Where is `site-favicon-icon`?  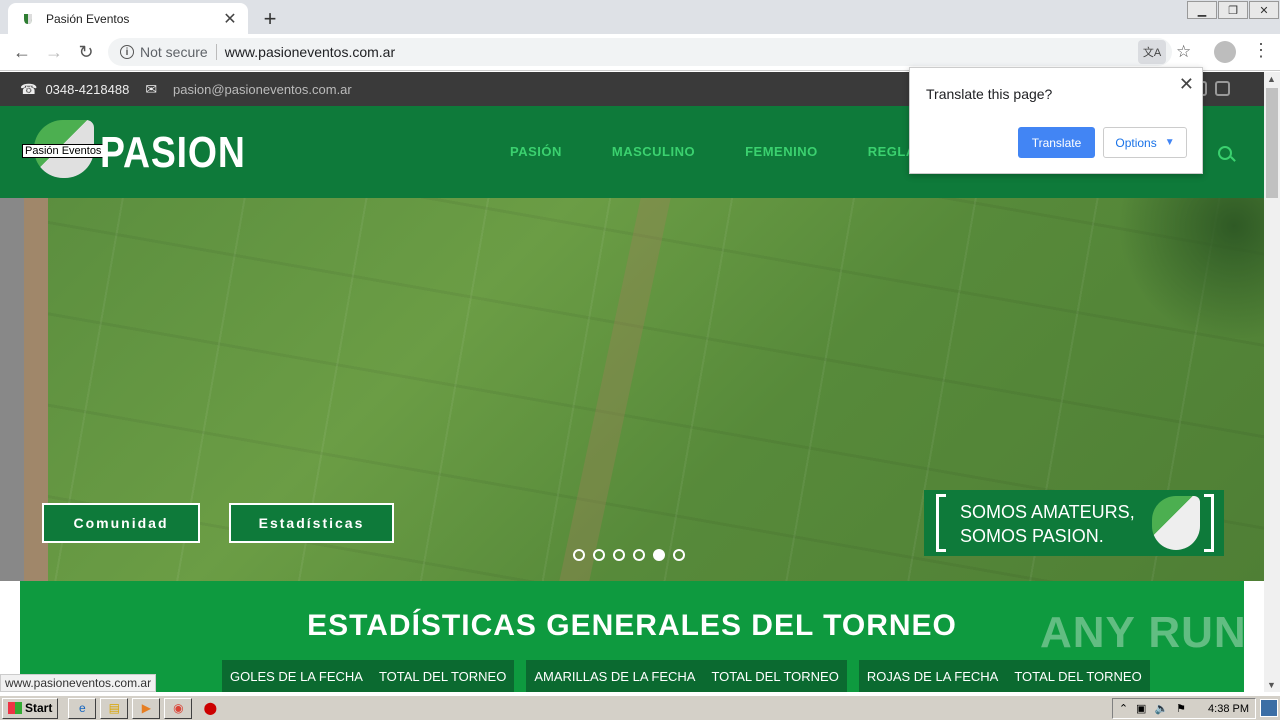 site-favicon-icon is located at coordinates (28, 18).